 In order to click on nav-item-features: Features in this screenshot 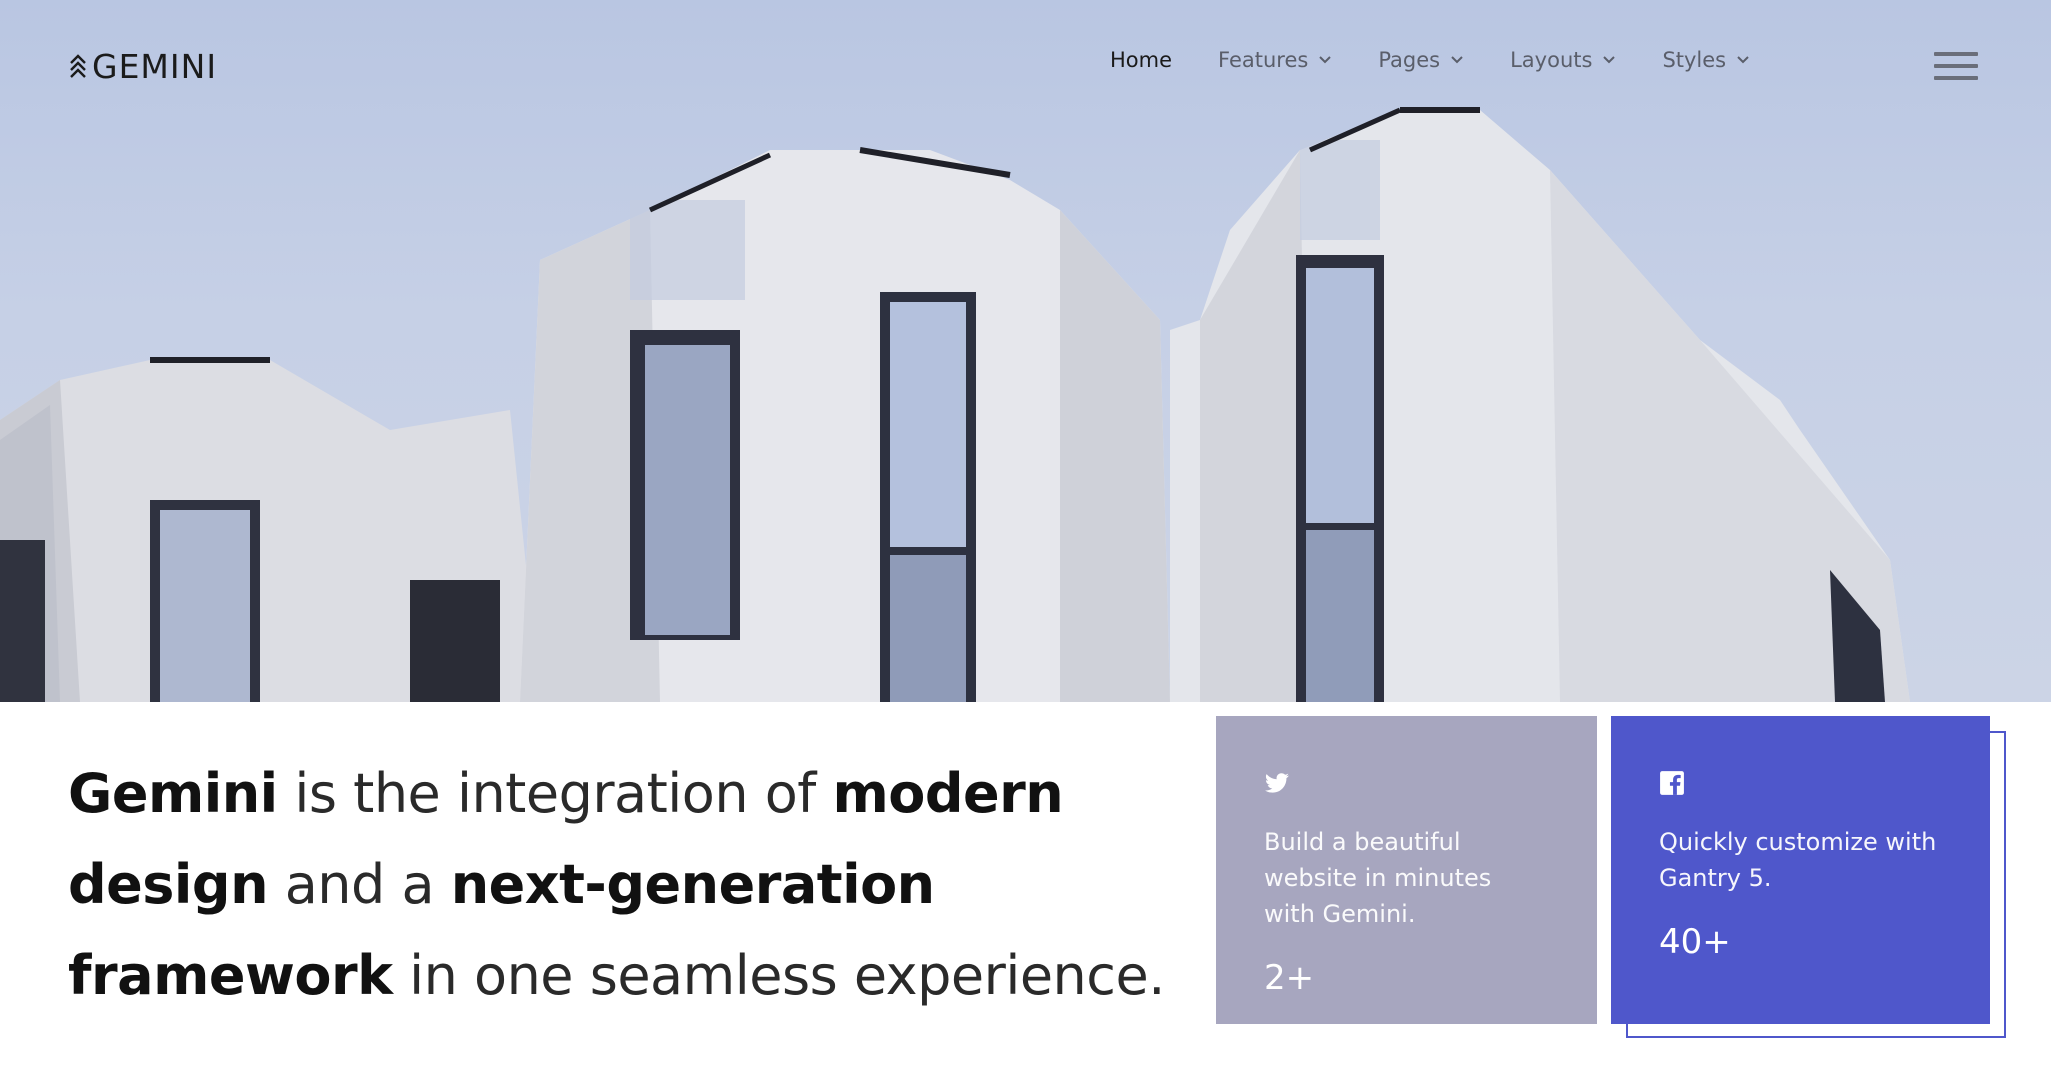, I will do `click(1275, 60)`.